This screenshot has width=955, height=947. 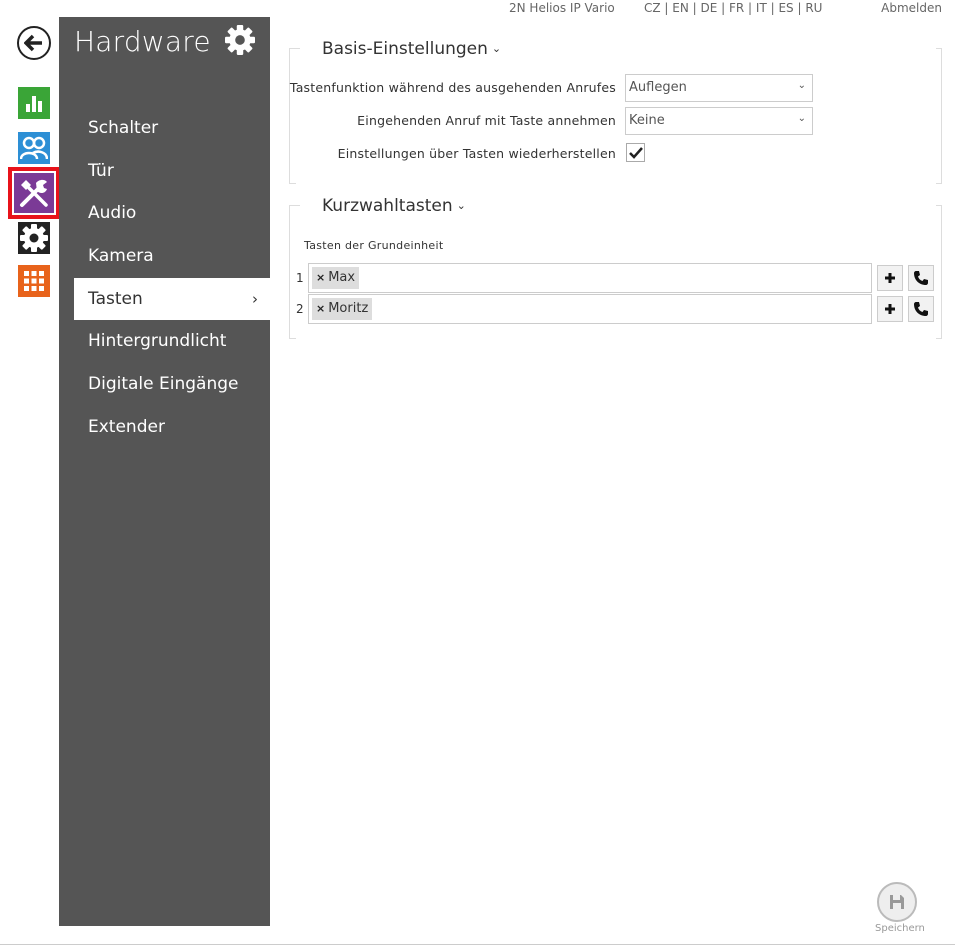 What do you see at coordinates (255, 298) in the screenshot?
I see `chevron-right-icon: ›` at bounding box center [255, 298].